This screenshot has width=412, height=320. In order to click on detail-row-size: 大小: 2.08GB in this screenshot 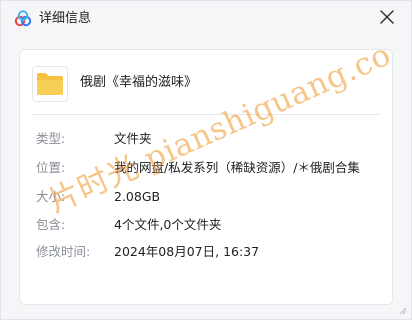, I will do `click(206, 197)`.